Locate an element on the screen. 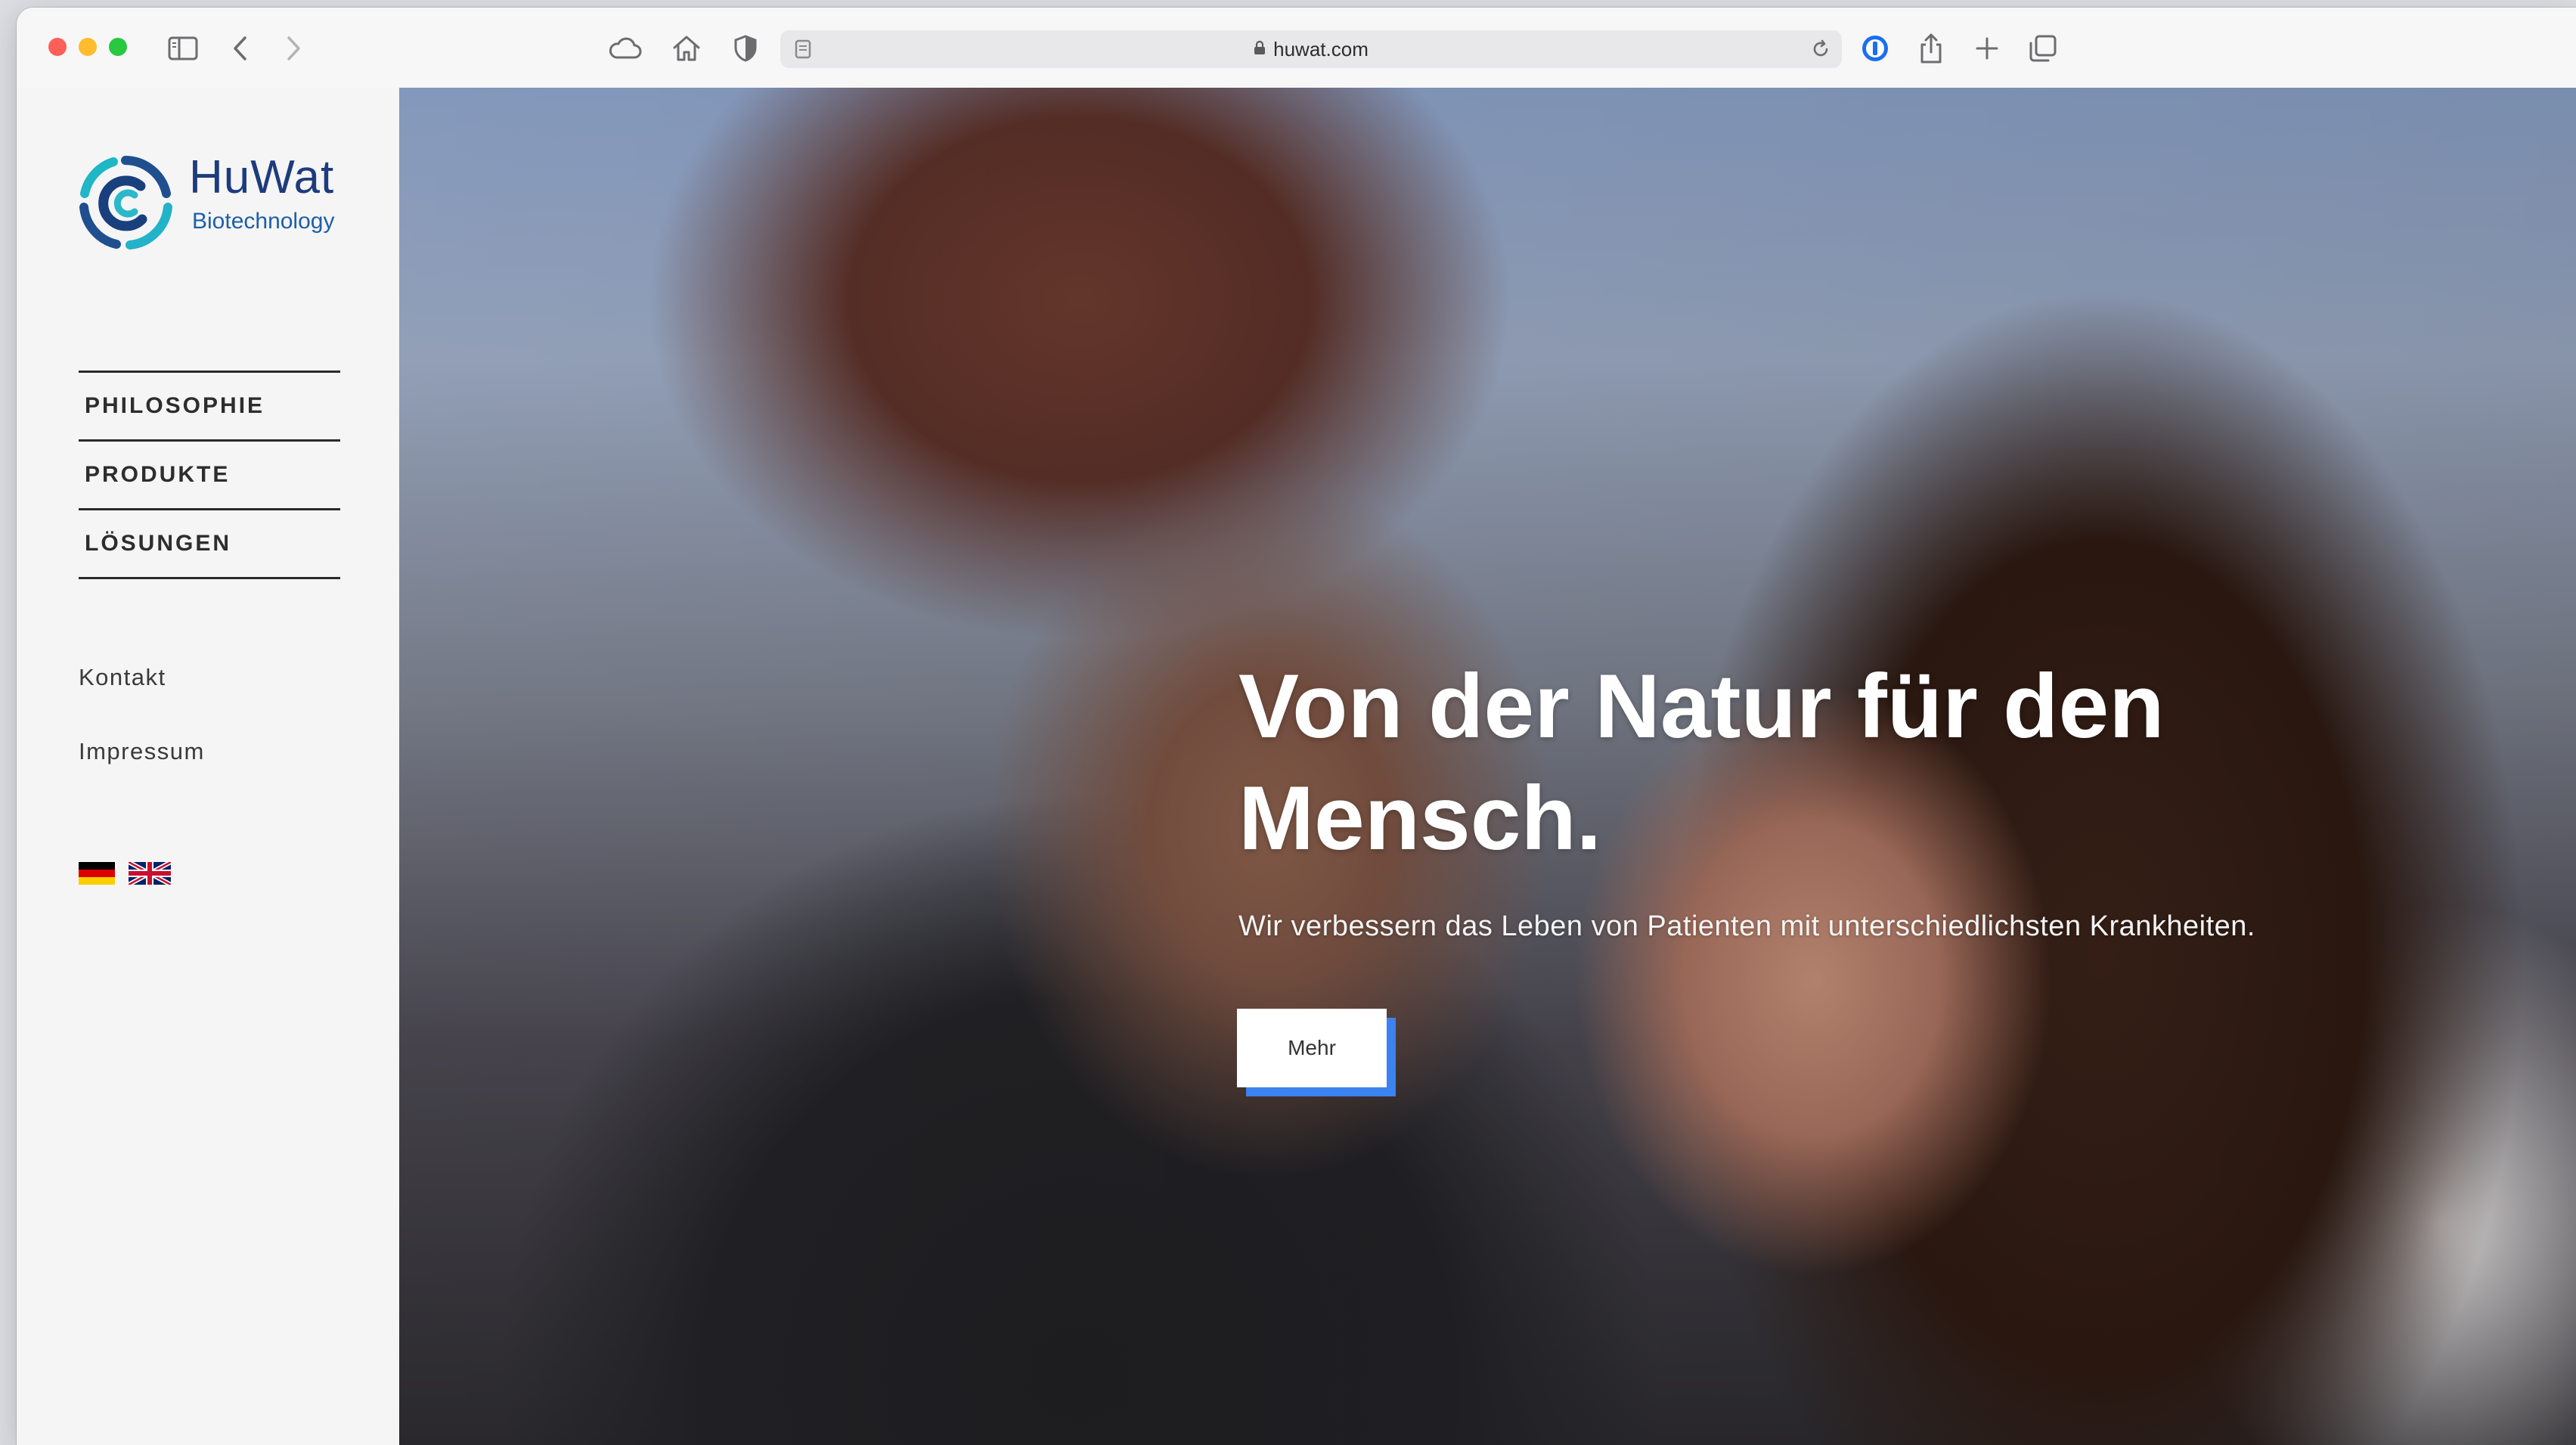  impressum-link: Impressum is located at coordinates (142, 751).